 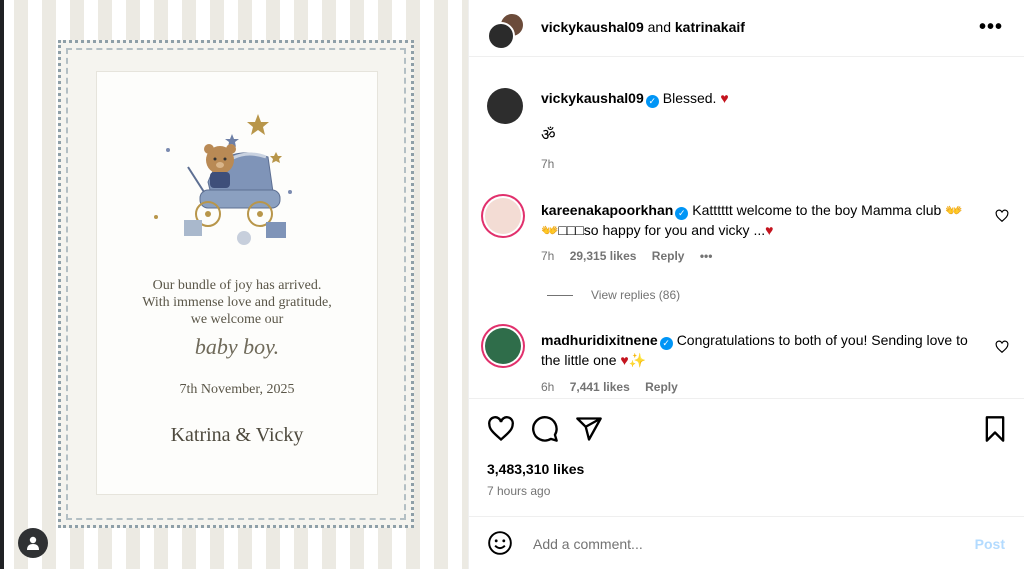 I want to click on view-replies-button: View replies (86), so click(x=613, y=295).